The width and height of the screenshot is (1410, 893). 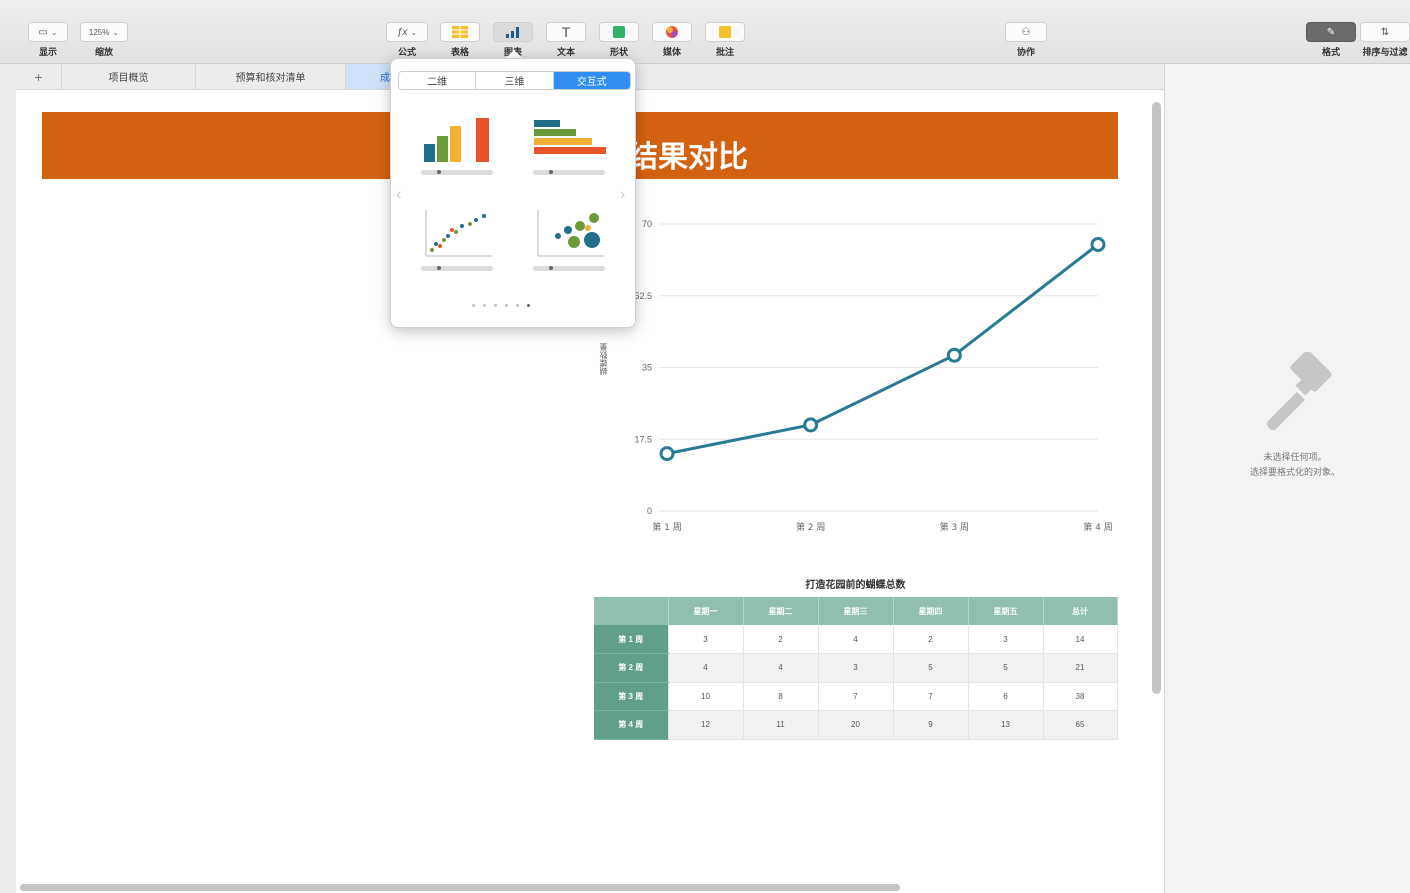 What do you see at coordinates (1006, 725) in the screenshot?
I see `table-cell: 13` at bounding box center [1006, 725].